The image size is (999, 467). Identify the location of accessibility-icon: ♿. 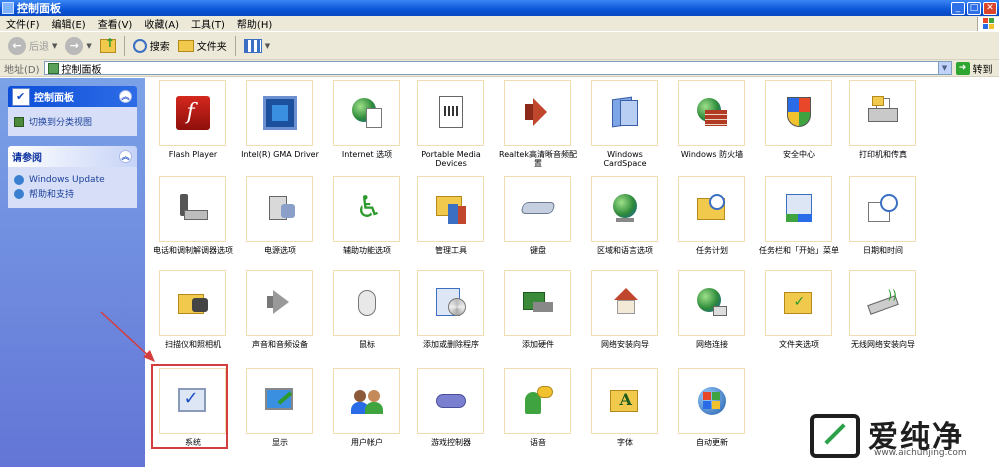
(369, 207).